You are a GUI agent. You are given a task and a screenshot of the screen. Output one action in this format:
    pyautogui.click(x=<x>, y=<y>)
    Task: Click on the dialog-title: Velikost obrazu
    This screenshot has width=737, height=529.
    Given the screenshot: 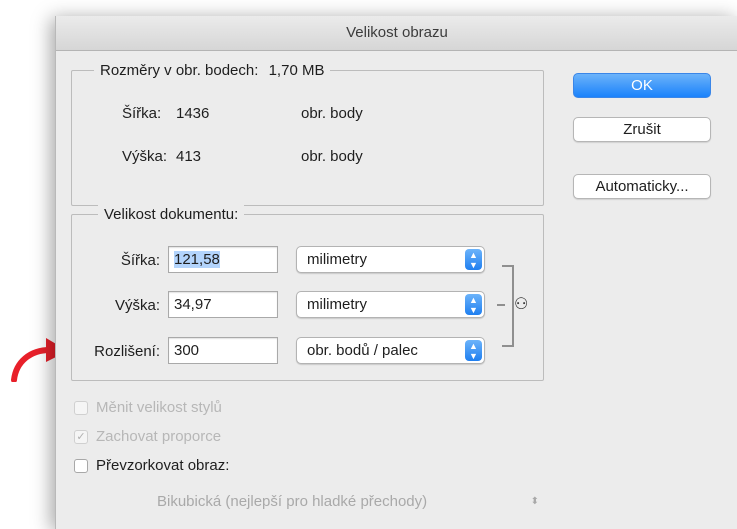 What is the action you would take?
    pyautogui.click(x=396, y=33)
    